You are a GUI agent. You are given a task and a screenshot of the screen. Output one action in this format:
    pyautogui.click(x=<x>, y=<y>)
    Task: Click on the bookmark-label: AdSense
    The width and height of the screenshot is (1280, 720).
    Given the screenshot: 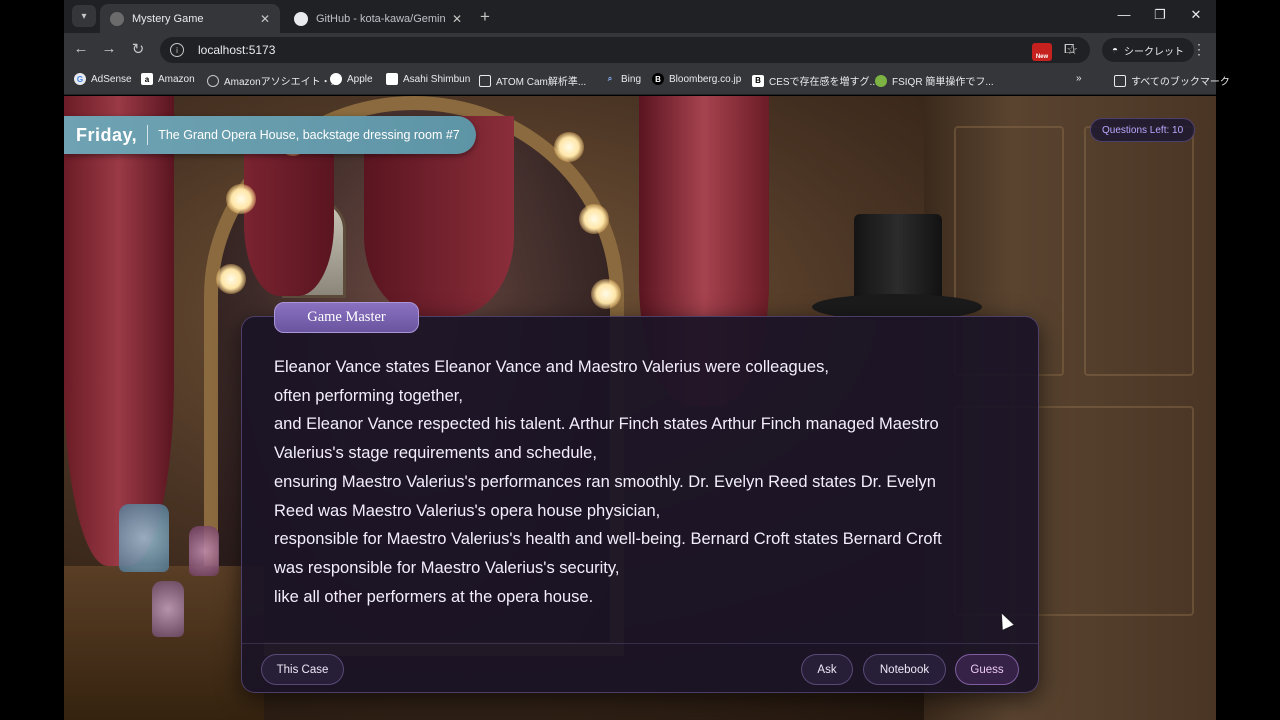 What is the action you would take?
    pyautogui.click(x=111, y=79)
    